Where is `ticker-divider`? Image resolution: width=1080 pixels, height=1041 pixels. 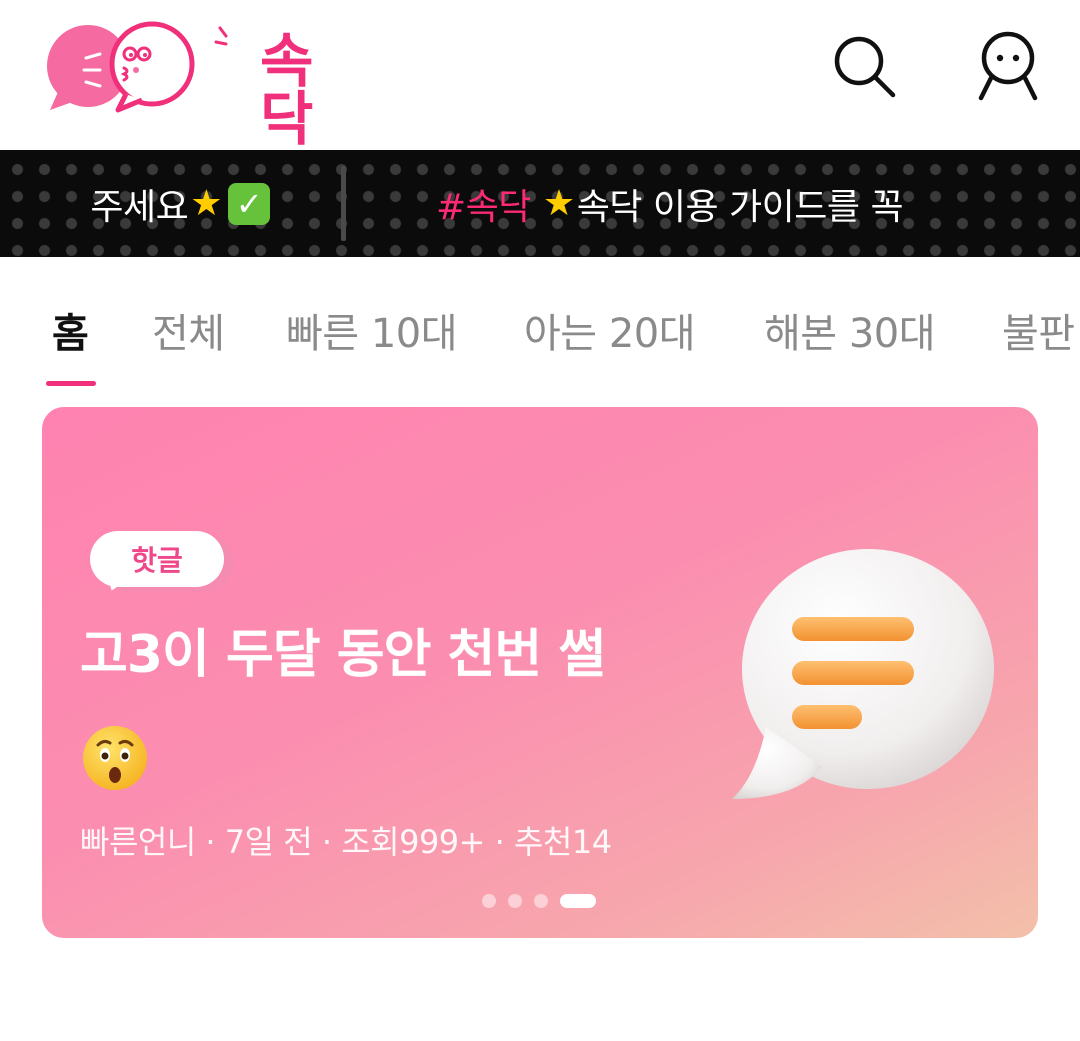
ticker-divider is located at coordinates (343, 203).